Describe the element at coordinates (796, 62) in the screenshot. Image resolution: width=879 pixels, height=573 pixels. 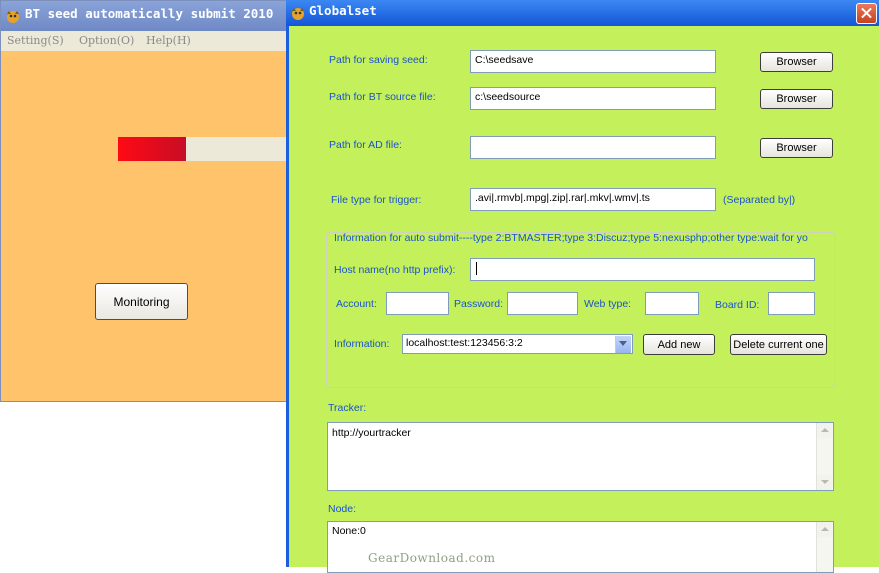
I see `browse-save-path-button: Browser` at that location.